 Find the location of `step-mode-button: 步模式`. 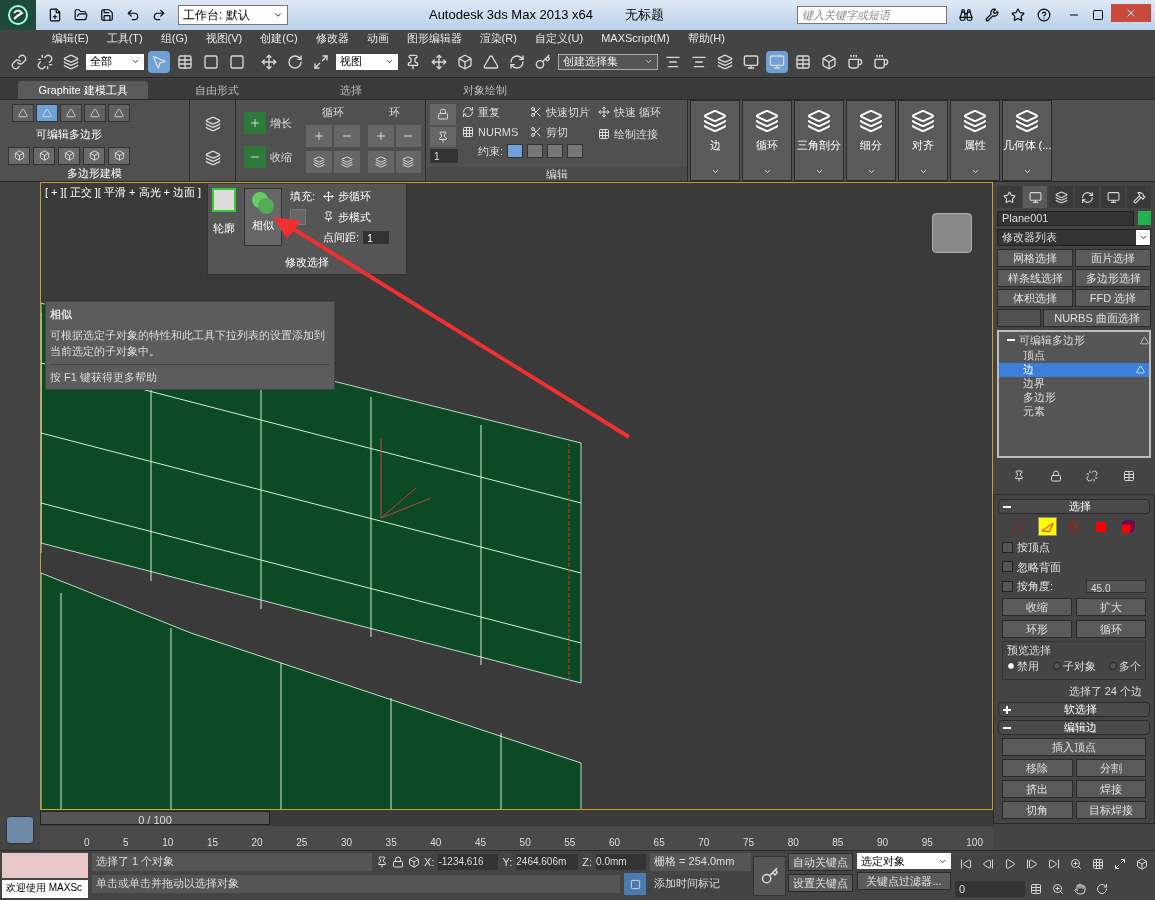

step-mode-button: 步模式 is located at coordinates (356, 216).